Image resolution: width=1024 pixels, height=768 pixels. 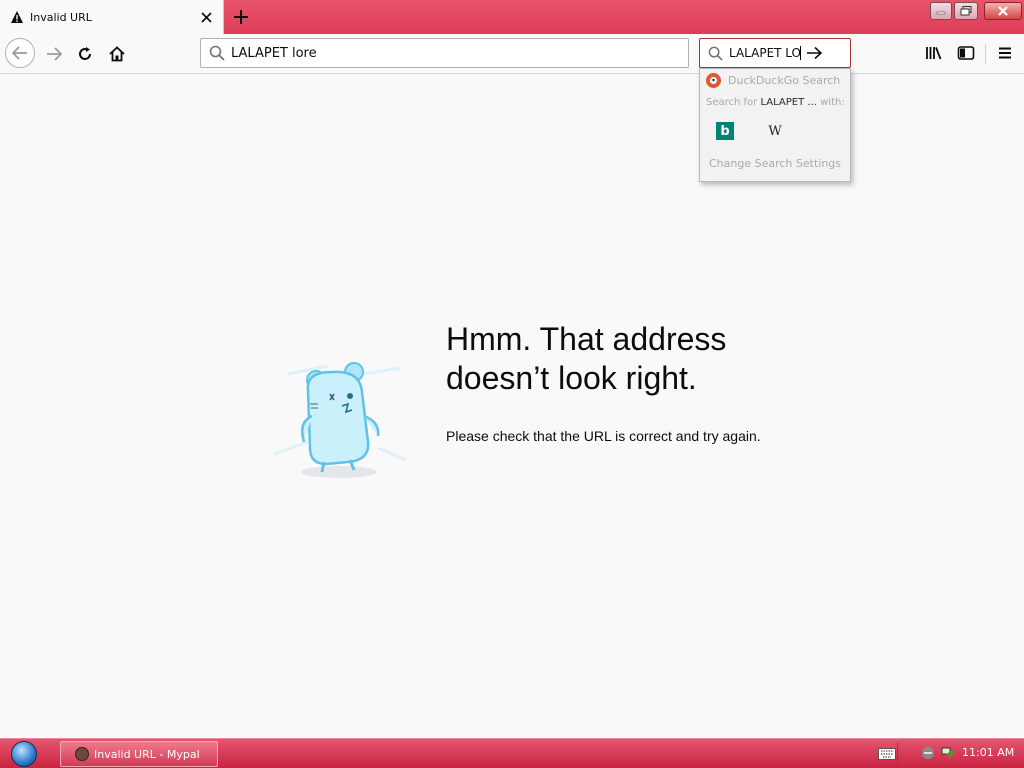 I want to click on change-search-settings-button: Change Search Settings, so click(x=775, y=163).